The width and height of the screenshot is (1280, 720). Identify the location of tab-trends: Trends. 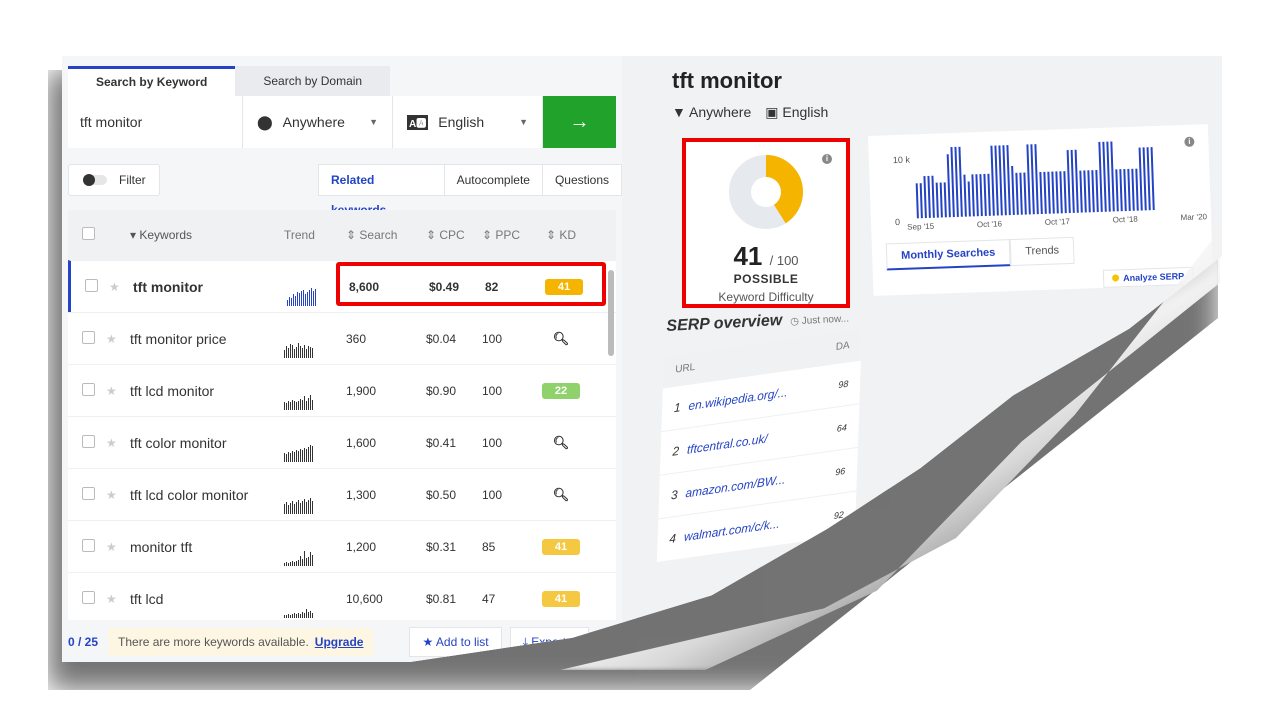
(1042, 251).